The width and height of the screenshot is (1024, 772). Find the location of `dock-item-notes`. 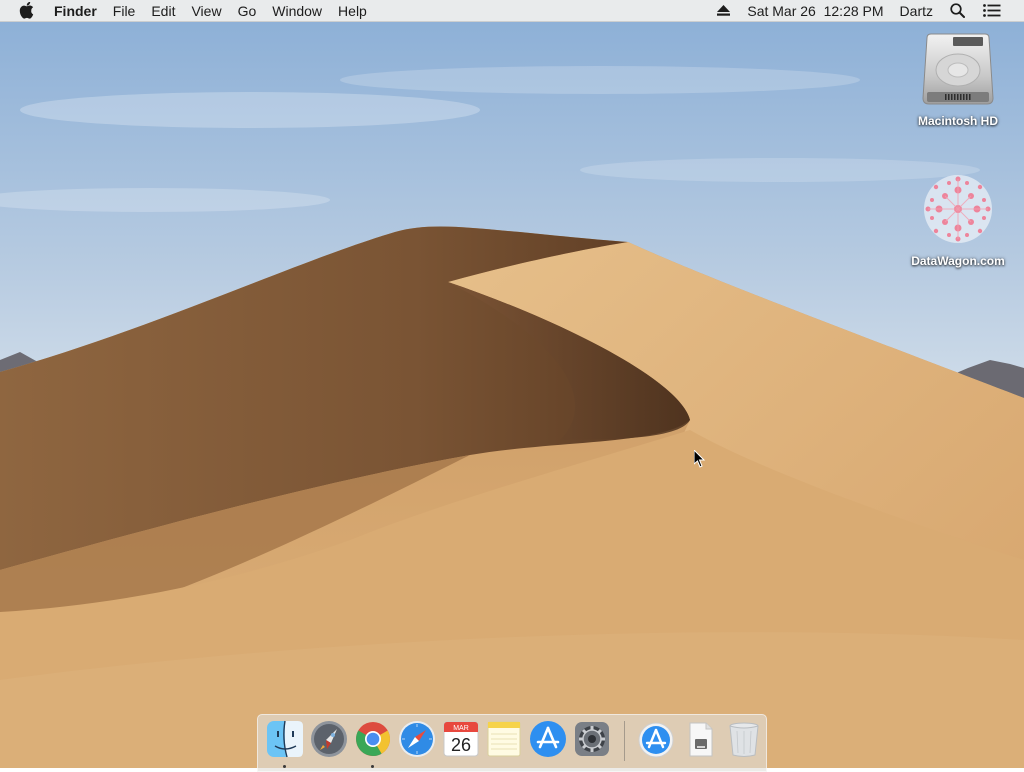

dock-item-notes is located at coordinates (505, 744).